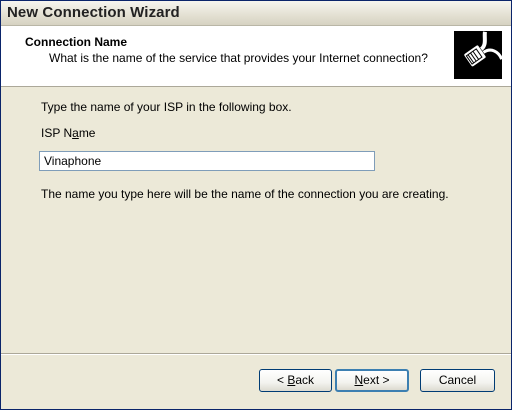  I want to click on back-button-label: ack, so click(305, 380).